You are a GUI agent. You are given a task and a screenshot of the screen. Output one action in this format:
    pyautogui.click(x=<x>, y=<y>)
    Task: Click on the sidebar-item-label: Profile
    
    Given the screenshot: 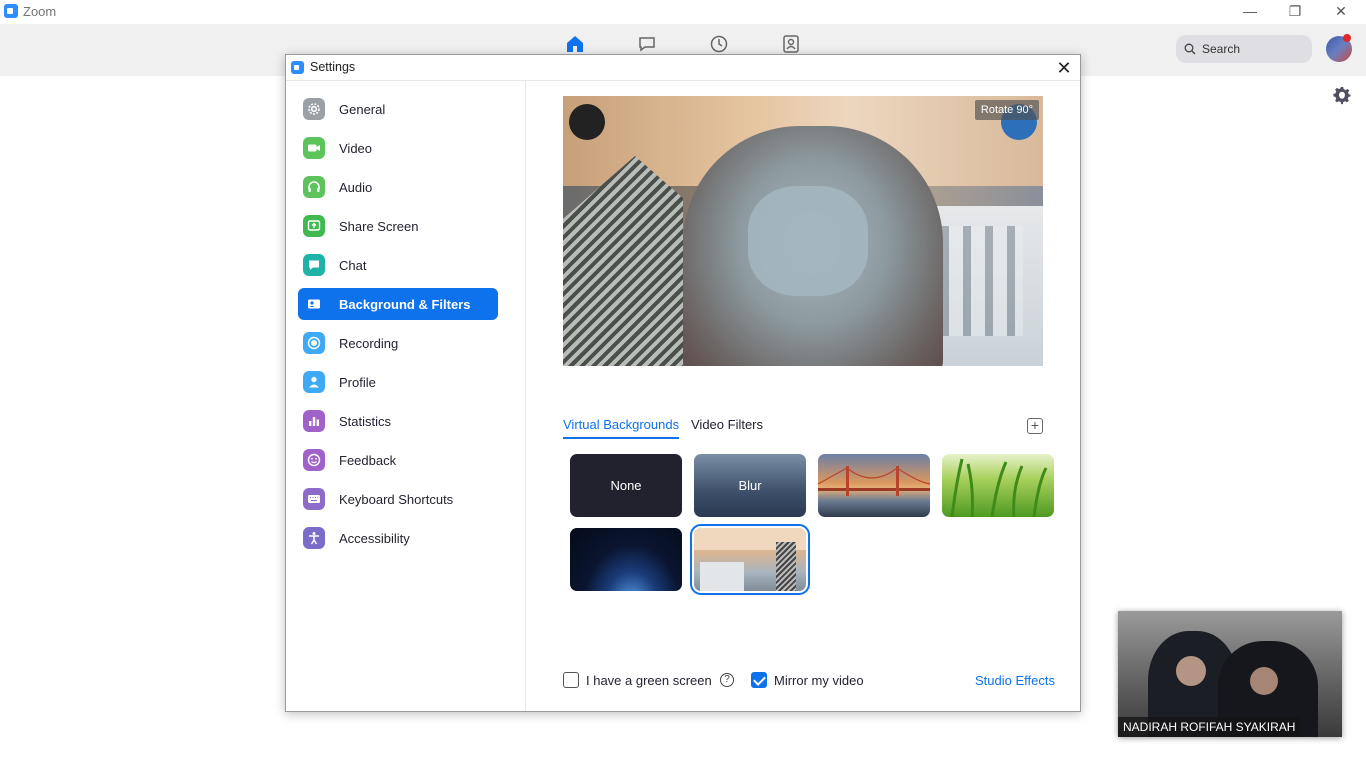 What is the action you would take?
    pyautogui.click(x=357, y=382)
    